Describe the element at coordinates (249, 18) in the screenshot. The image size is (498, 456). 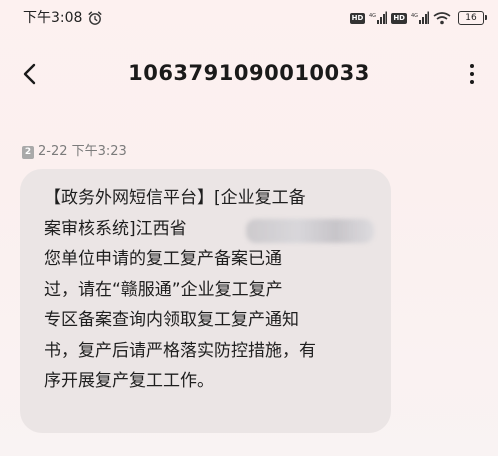
I see `status-bar: 下午3:08 HD 4G HD 4G 16` at that location.